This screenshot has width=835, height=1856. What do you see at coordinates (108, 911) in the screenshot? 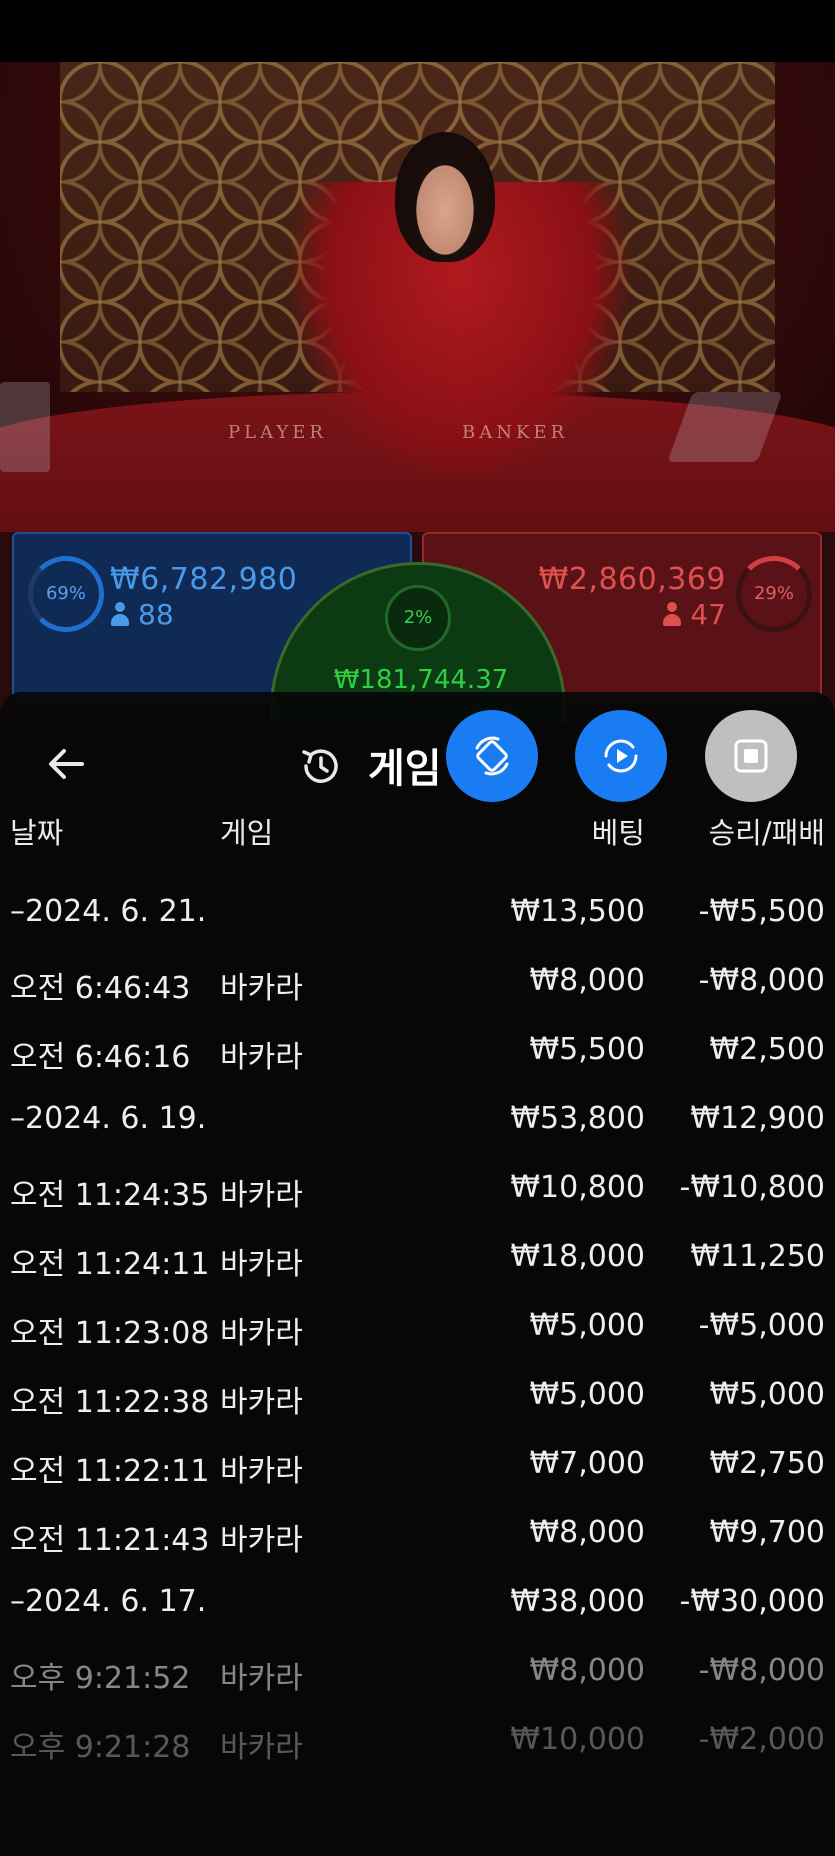
I see `row-date: –2024. 6. 21.` at bounding box center [108, 911].